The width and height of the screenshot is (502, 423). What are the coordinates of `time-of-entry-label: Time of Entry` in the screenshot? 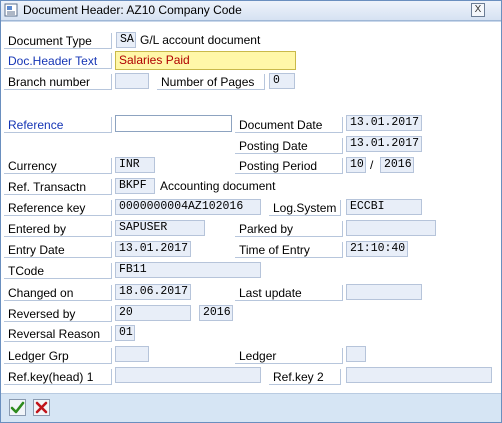 It's located at (289, 250).